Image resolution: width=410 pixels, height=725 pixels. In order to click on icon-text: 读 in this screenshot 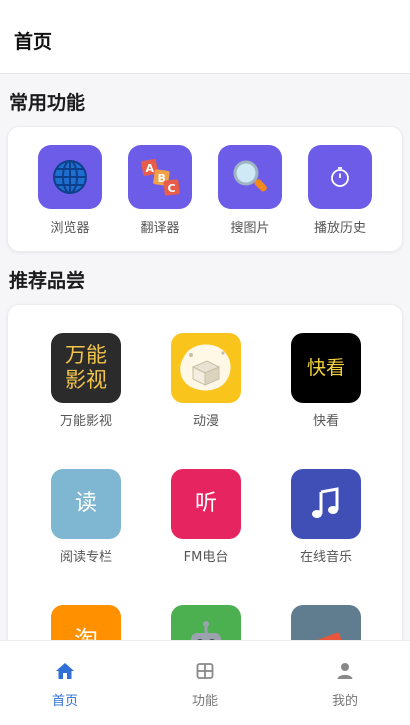, I will do `click(85, 503)`.